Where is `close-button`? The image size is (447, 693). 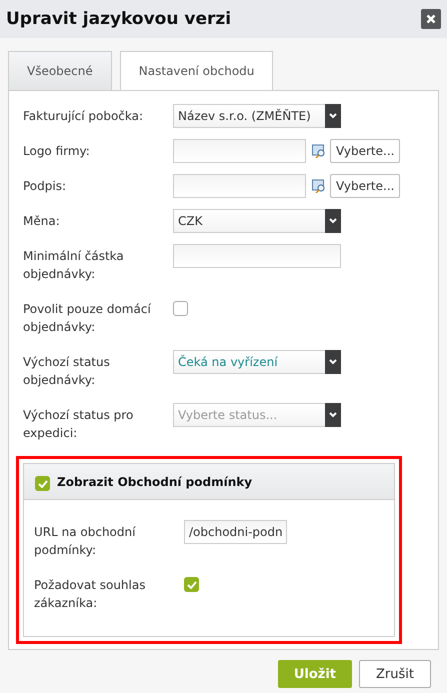 close-button is located at coordinates (431, 19).